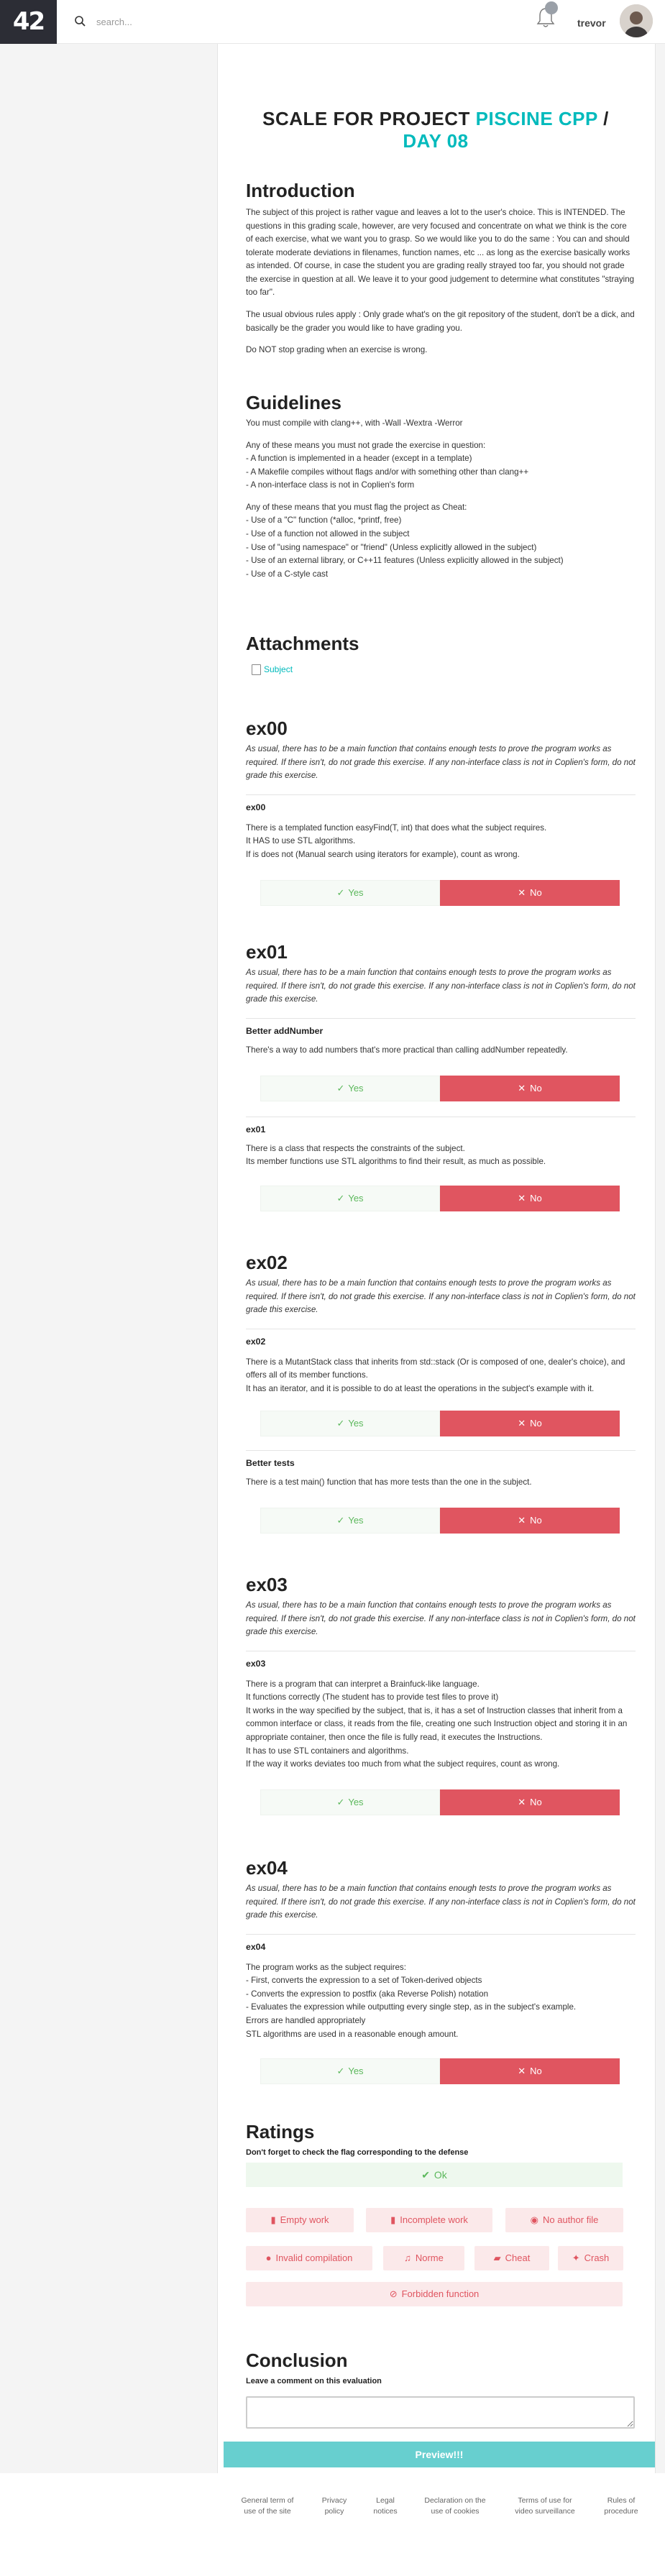 The image size is (665, 2576). Describe the element at coordinates (429, 2257) in the screenshot. I see `flag-label: Norme` at that location.